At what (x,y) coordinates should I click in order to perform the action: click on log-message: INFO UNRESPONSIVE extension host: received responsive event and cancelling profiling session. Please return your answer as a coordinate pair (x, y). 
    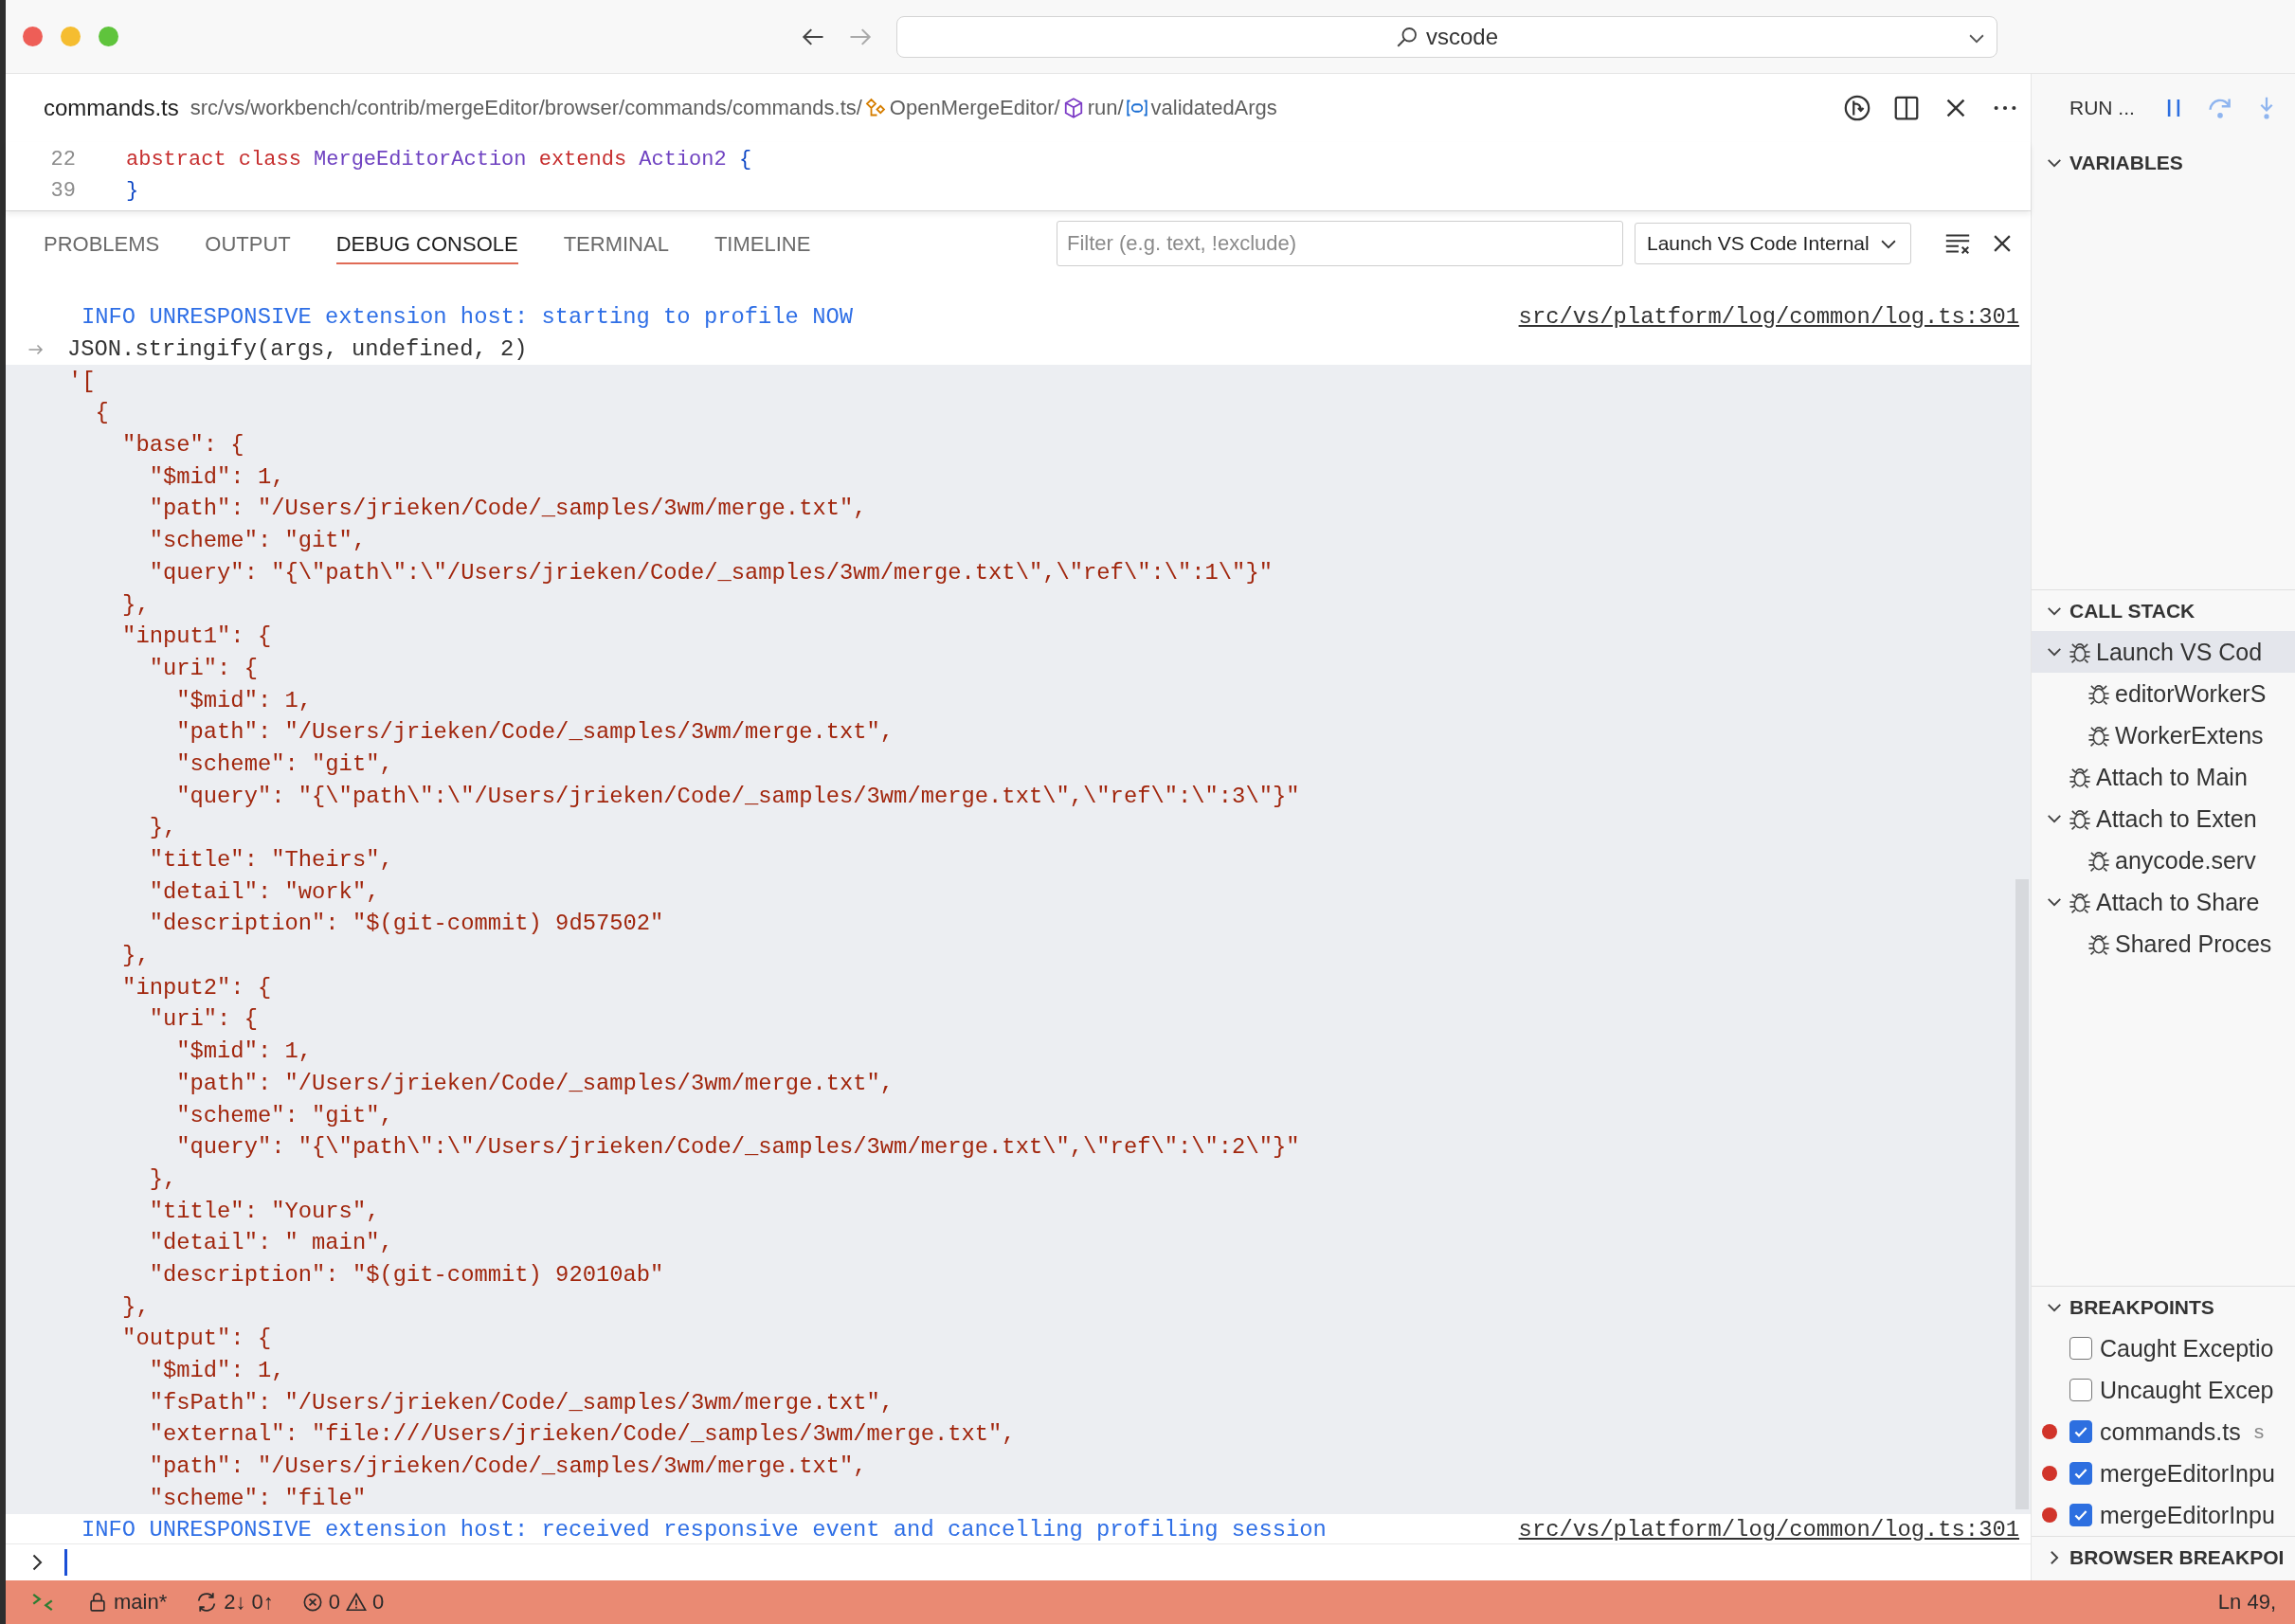
    Looking at the image, I should click on (704, 1530).